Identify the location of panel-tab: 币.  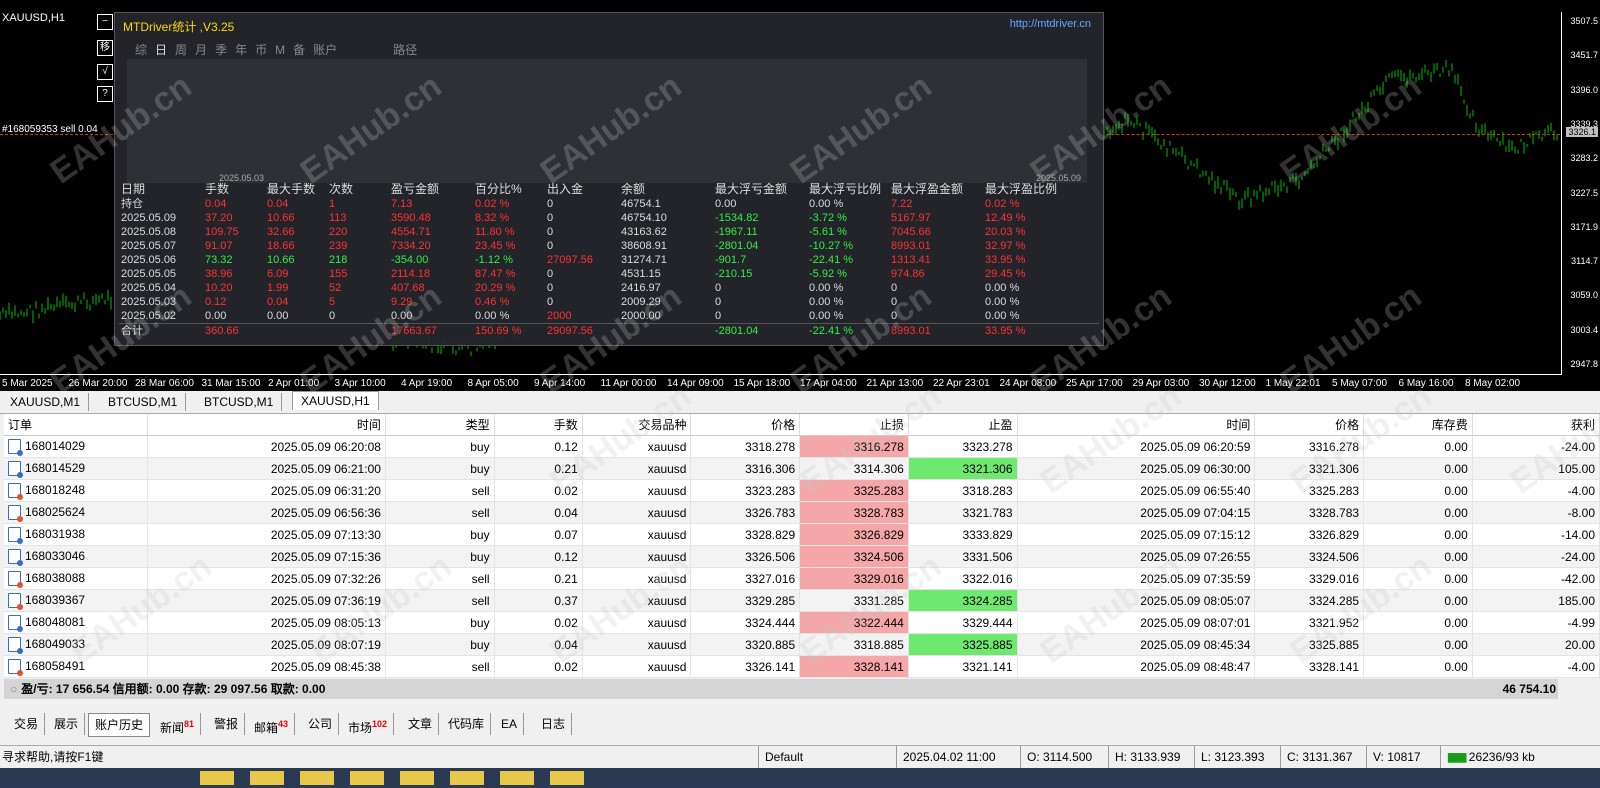
(261, 50).